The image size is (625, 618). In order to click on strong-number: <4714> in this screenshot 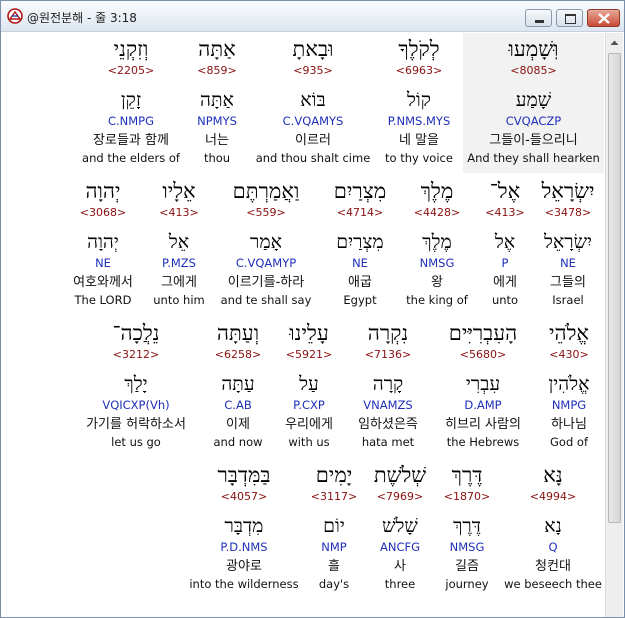, I will do `click(360, 213)`.